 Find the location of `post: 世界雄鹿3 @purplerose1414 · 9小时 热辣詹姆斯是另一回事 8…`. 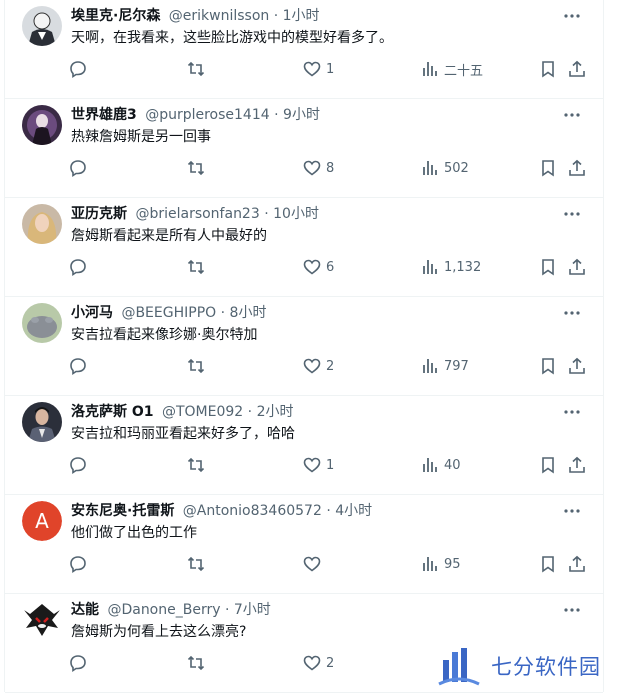

post: 世界雄鹿3 @purplerose1414 · 9小时 热辣詹姆斯是另一回事 8… is located at coordinates (304, 148).